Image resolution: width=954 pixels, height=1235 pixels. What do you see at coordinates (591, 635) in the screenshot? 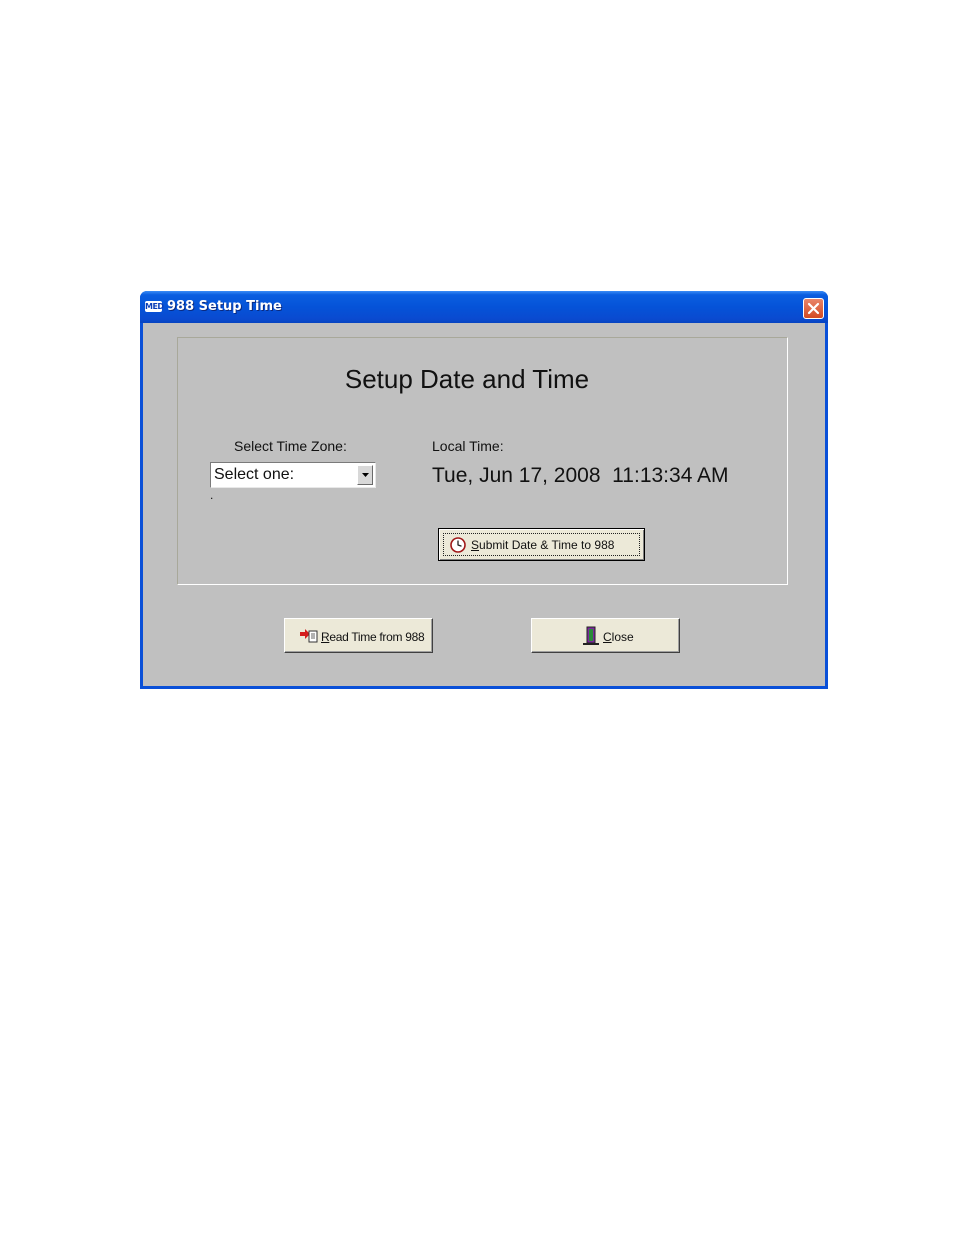
I see `door-exit-icon` at bounding box center [591, 635].